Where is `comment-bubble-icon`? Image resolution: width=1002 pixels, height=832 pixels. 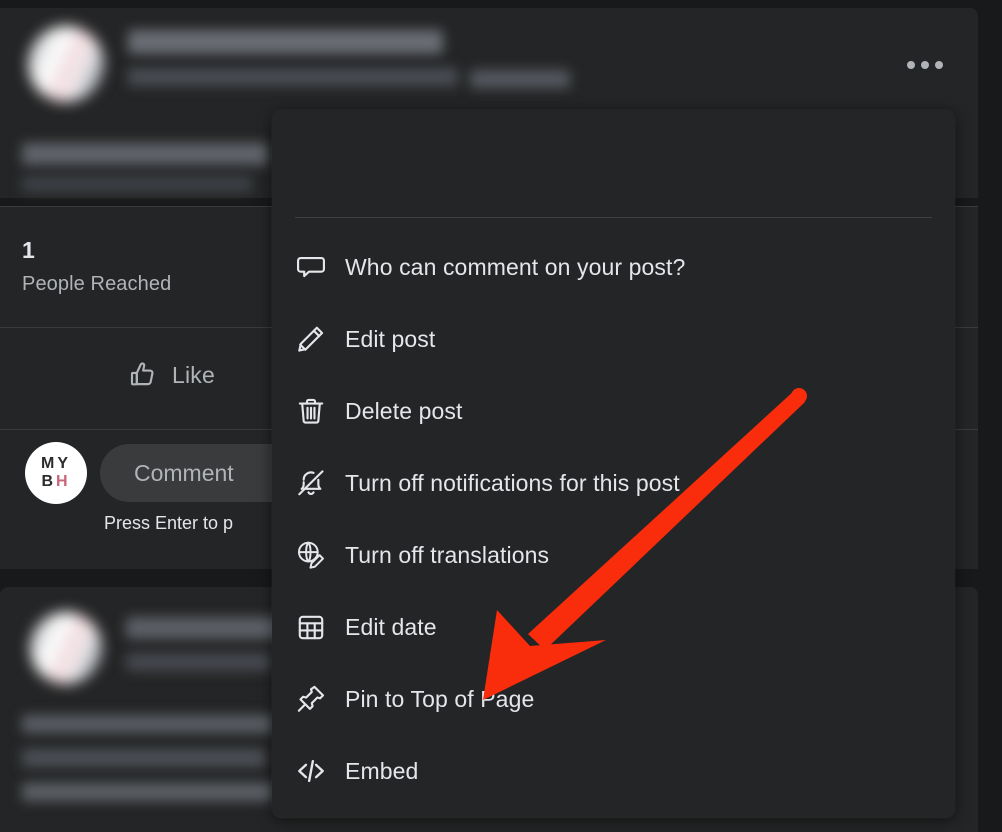
comment-bubble-icon is located at coordinates (318, 267).